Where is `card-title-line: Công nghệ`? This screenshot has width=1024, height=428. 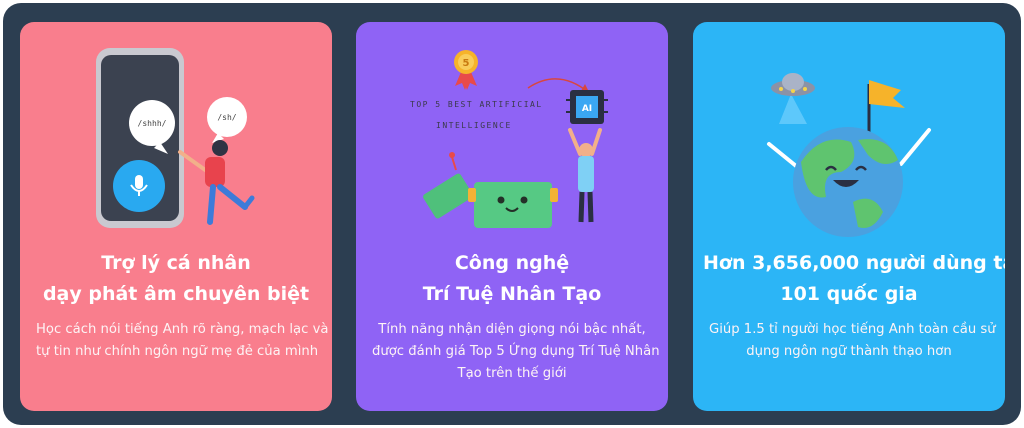
card-title-line: Công nghệ is located at coordinates (512, 263).